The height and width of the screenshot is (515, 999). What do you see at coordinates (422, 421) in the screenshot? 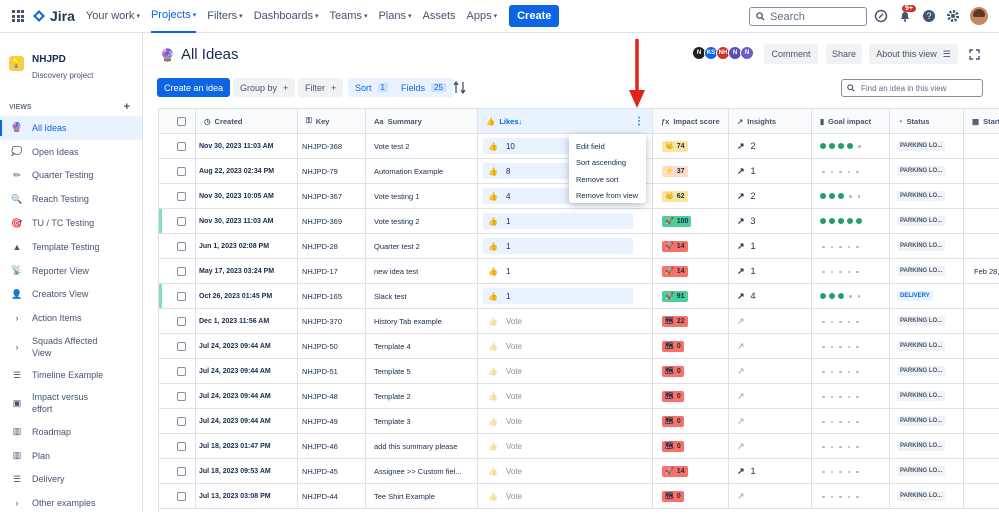
I see `summary-cell: Template 3` at bounding box center [422, 421].